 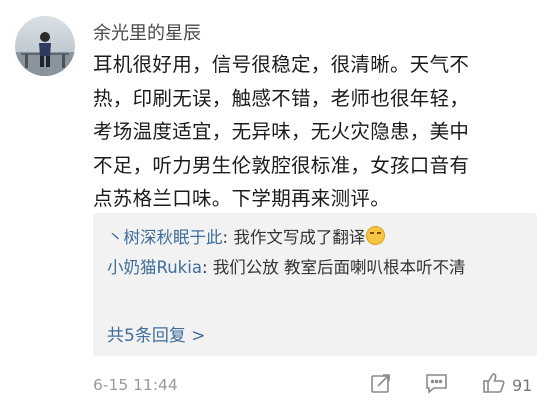 What do you see at coordinates (376, 235) in the screenshot?
I see `sweat-smile-emoji-icon` at bounding box center [376, 235].